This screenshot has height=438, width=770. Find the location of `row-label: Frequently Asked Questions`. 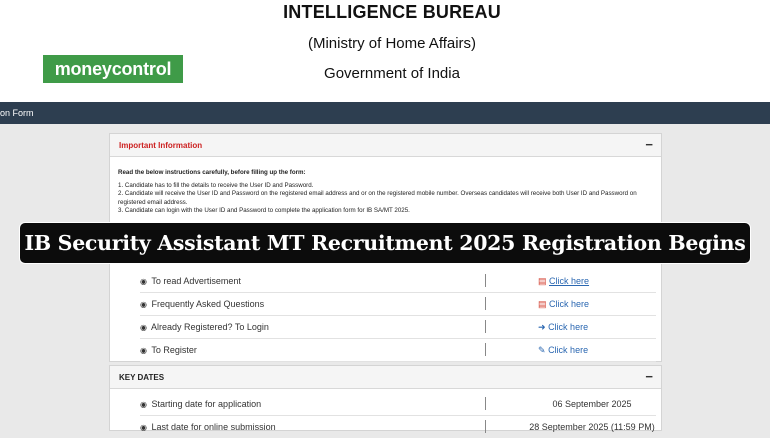

row-label: Frequently Asked Questions is located at coordinates (208, 304).